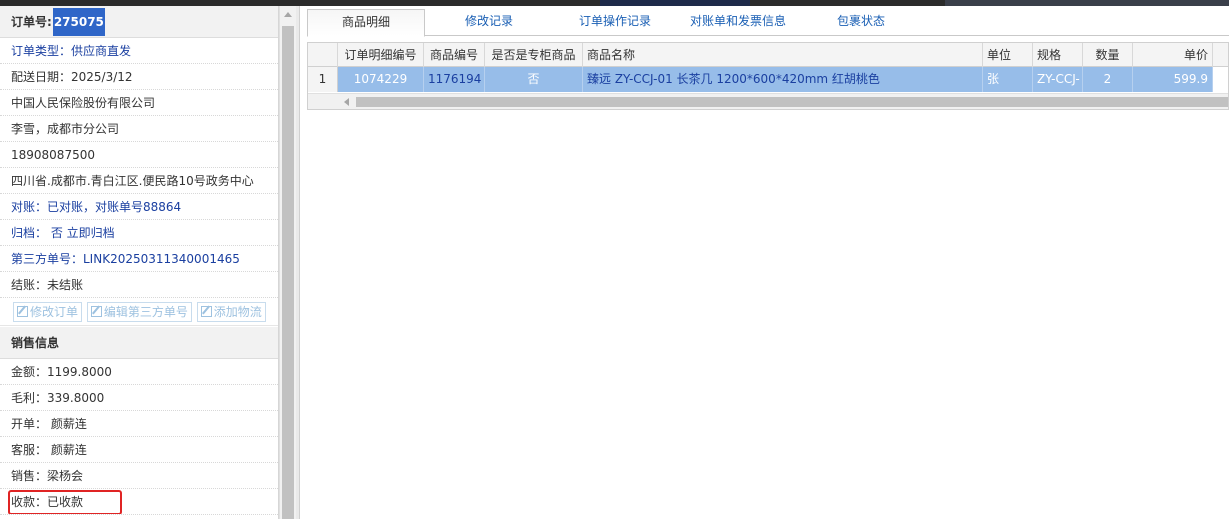 The width and height of the screenshot is (1229, 519). I want to click on tab-product-details: 商品明细, so click(366, 23).